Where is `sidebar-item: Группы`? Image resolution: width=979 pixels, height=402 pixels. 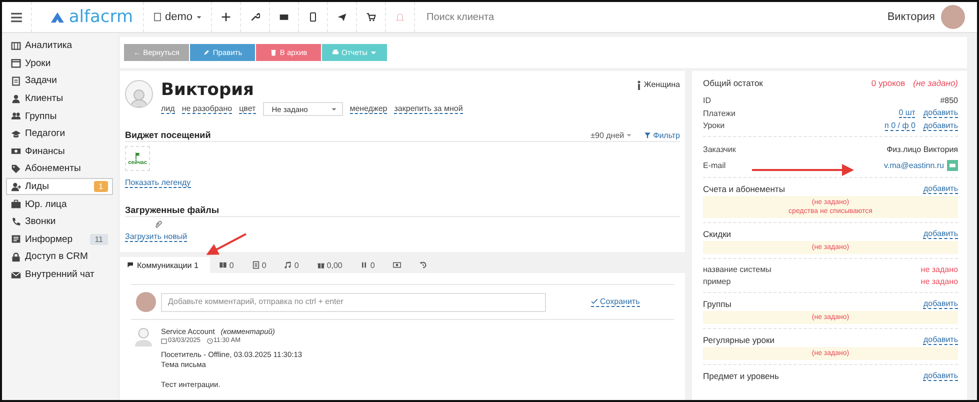
sidebar-item: Группы is located at coordinates (59, 116).